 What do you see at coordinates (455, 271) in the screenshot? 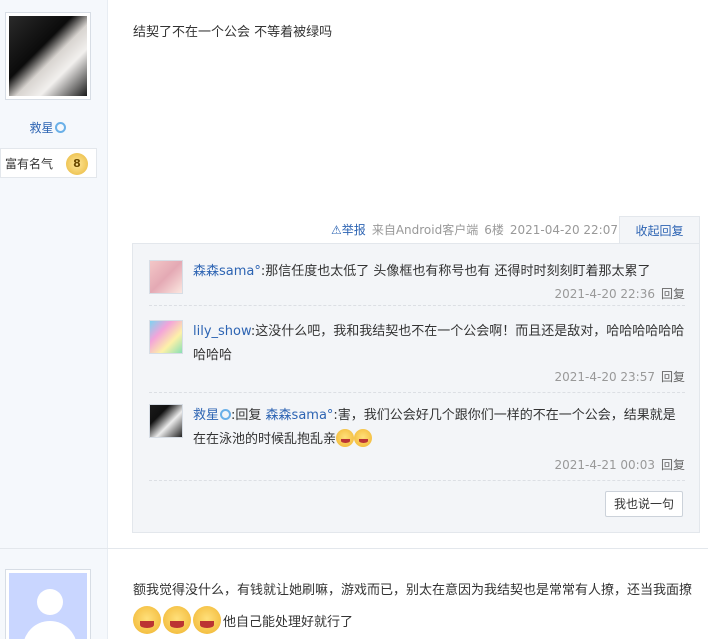
I see `reply-content: :那信任度也太低了 头像框也有称号也有 还得时时刻刻盯着那太累了` at bounding box center [455, 271].